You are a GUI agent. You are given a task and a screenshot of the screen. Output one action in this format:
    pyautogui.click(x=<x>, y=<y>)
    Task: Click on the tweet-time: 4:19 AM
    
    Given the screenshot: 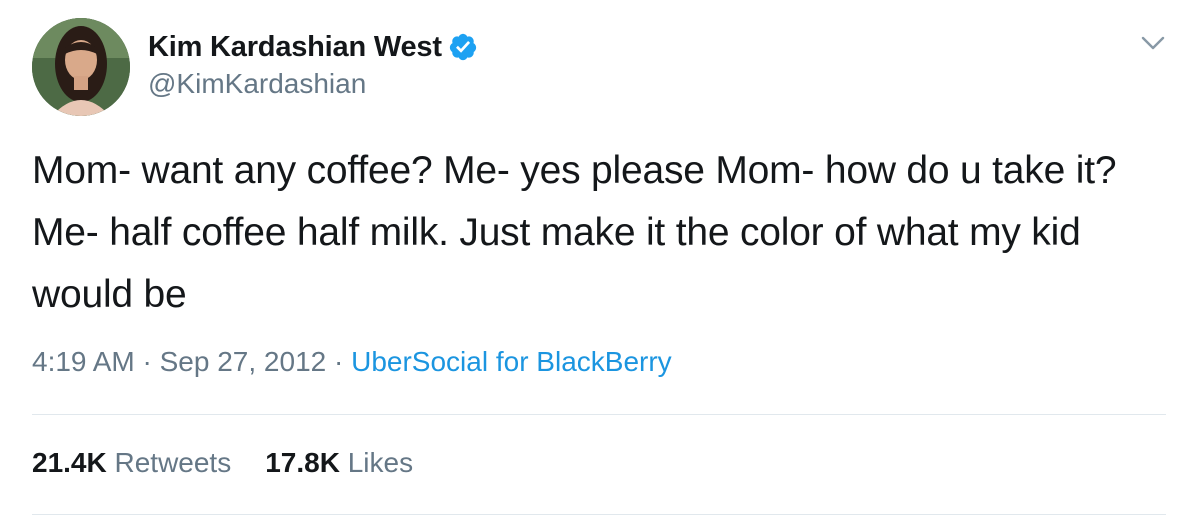 What is the action you would take?
    pyautogui.click(x=83, y=361)
    